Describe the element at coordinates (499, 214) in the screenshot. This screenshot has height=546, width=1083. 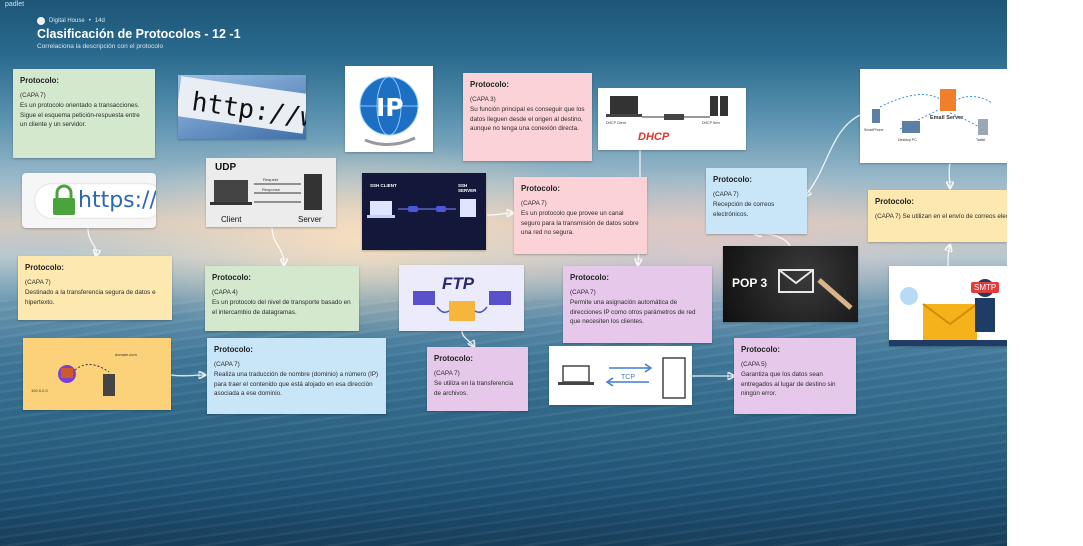
I see `arrow-ssh` at that location.